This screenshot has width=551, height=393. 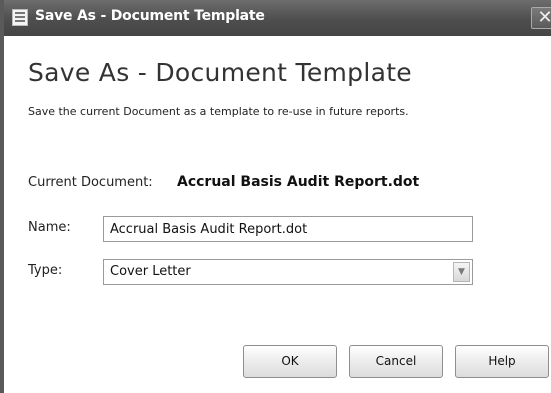 What do you see at coordinates (220, 72) in the screenshot?
I see `page-title: Save As - Document Template` at bounding box center [220, 72].